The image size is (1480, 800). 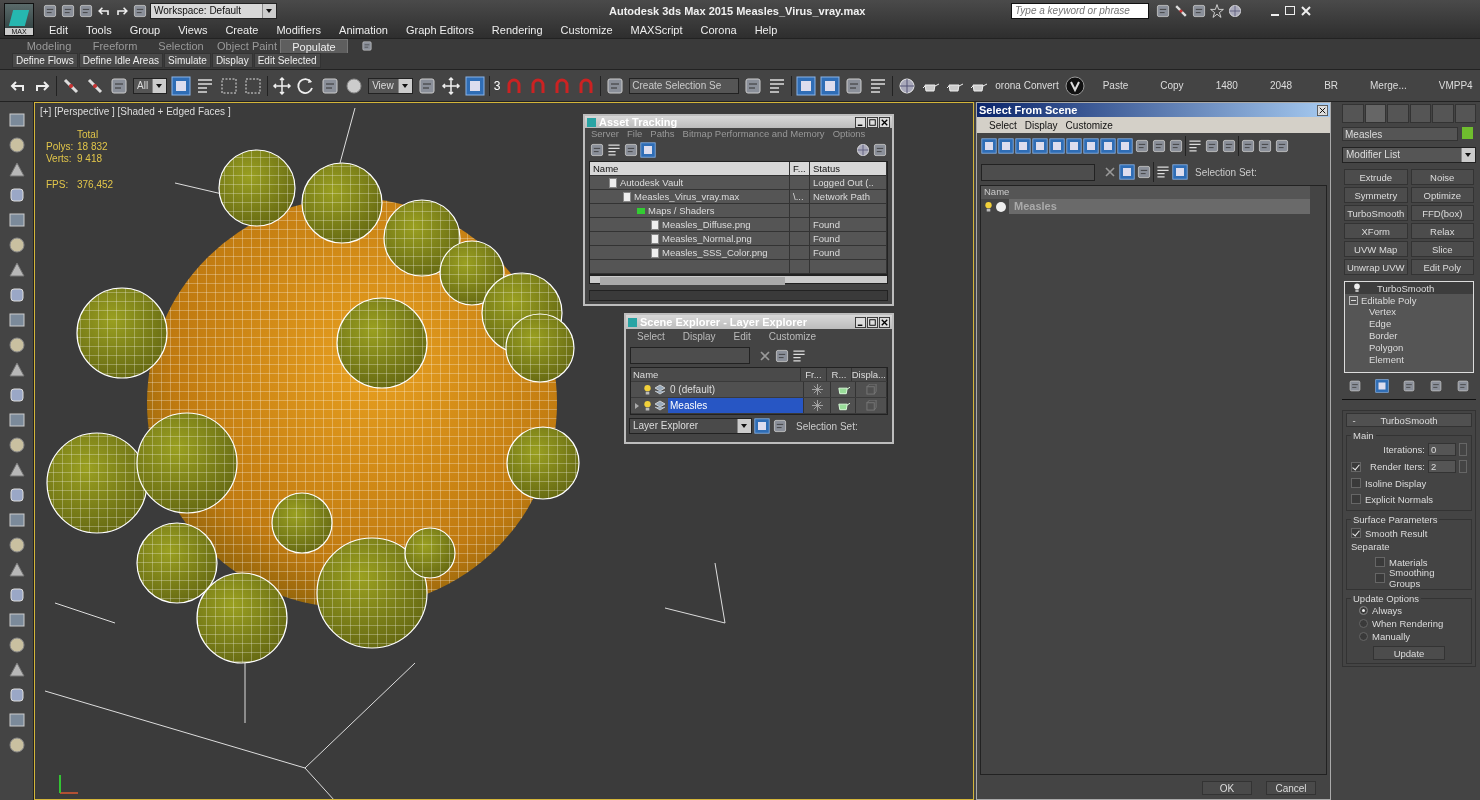 What do you see at coordinates (637, 405) in the screenshot?
I see `expand-arrow-icon` at bounding box center [637, 405].